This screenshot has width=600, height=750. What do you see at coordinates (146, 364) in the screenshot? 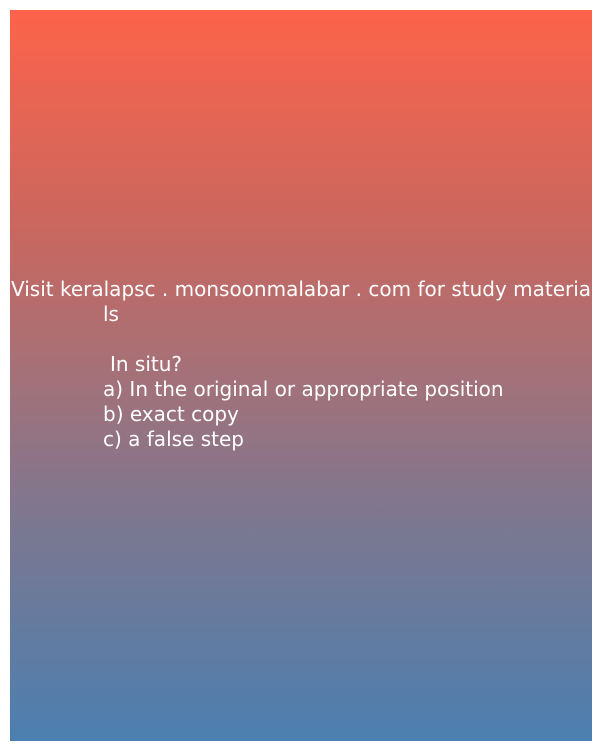
I see `question-text: In situ?` at bounding box center [146, 364].